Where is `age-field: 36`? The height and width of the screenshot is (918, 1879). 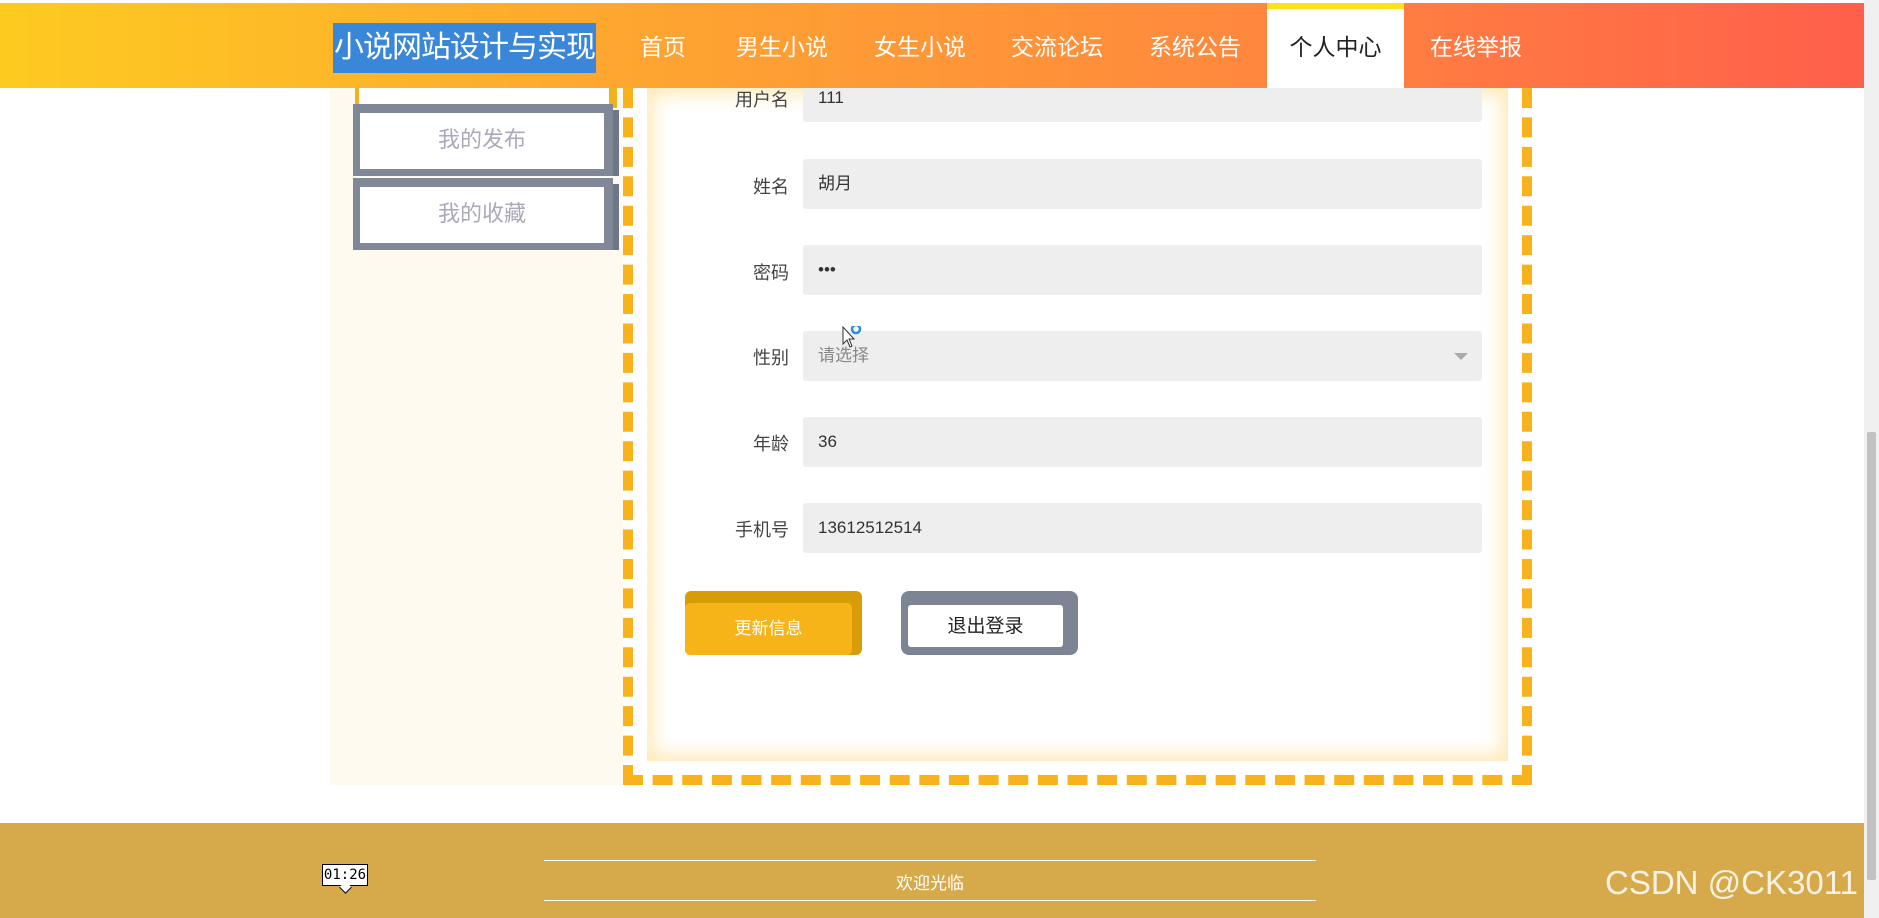 age-field: 36 is located at coordinates (1142, 442).